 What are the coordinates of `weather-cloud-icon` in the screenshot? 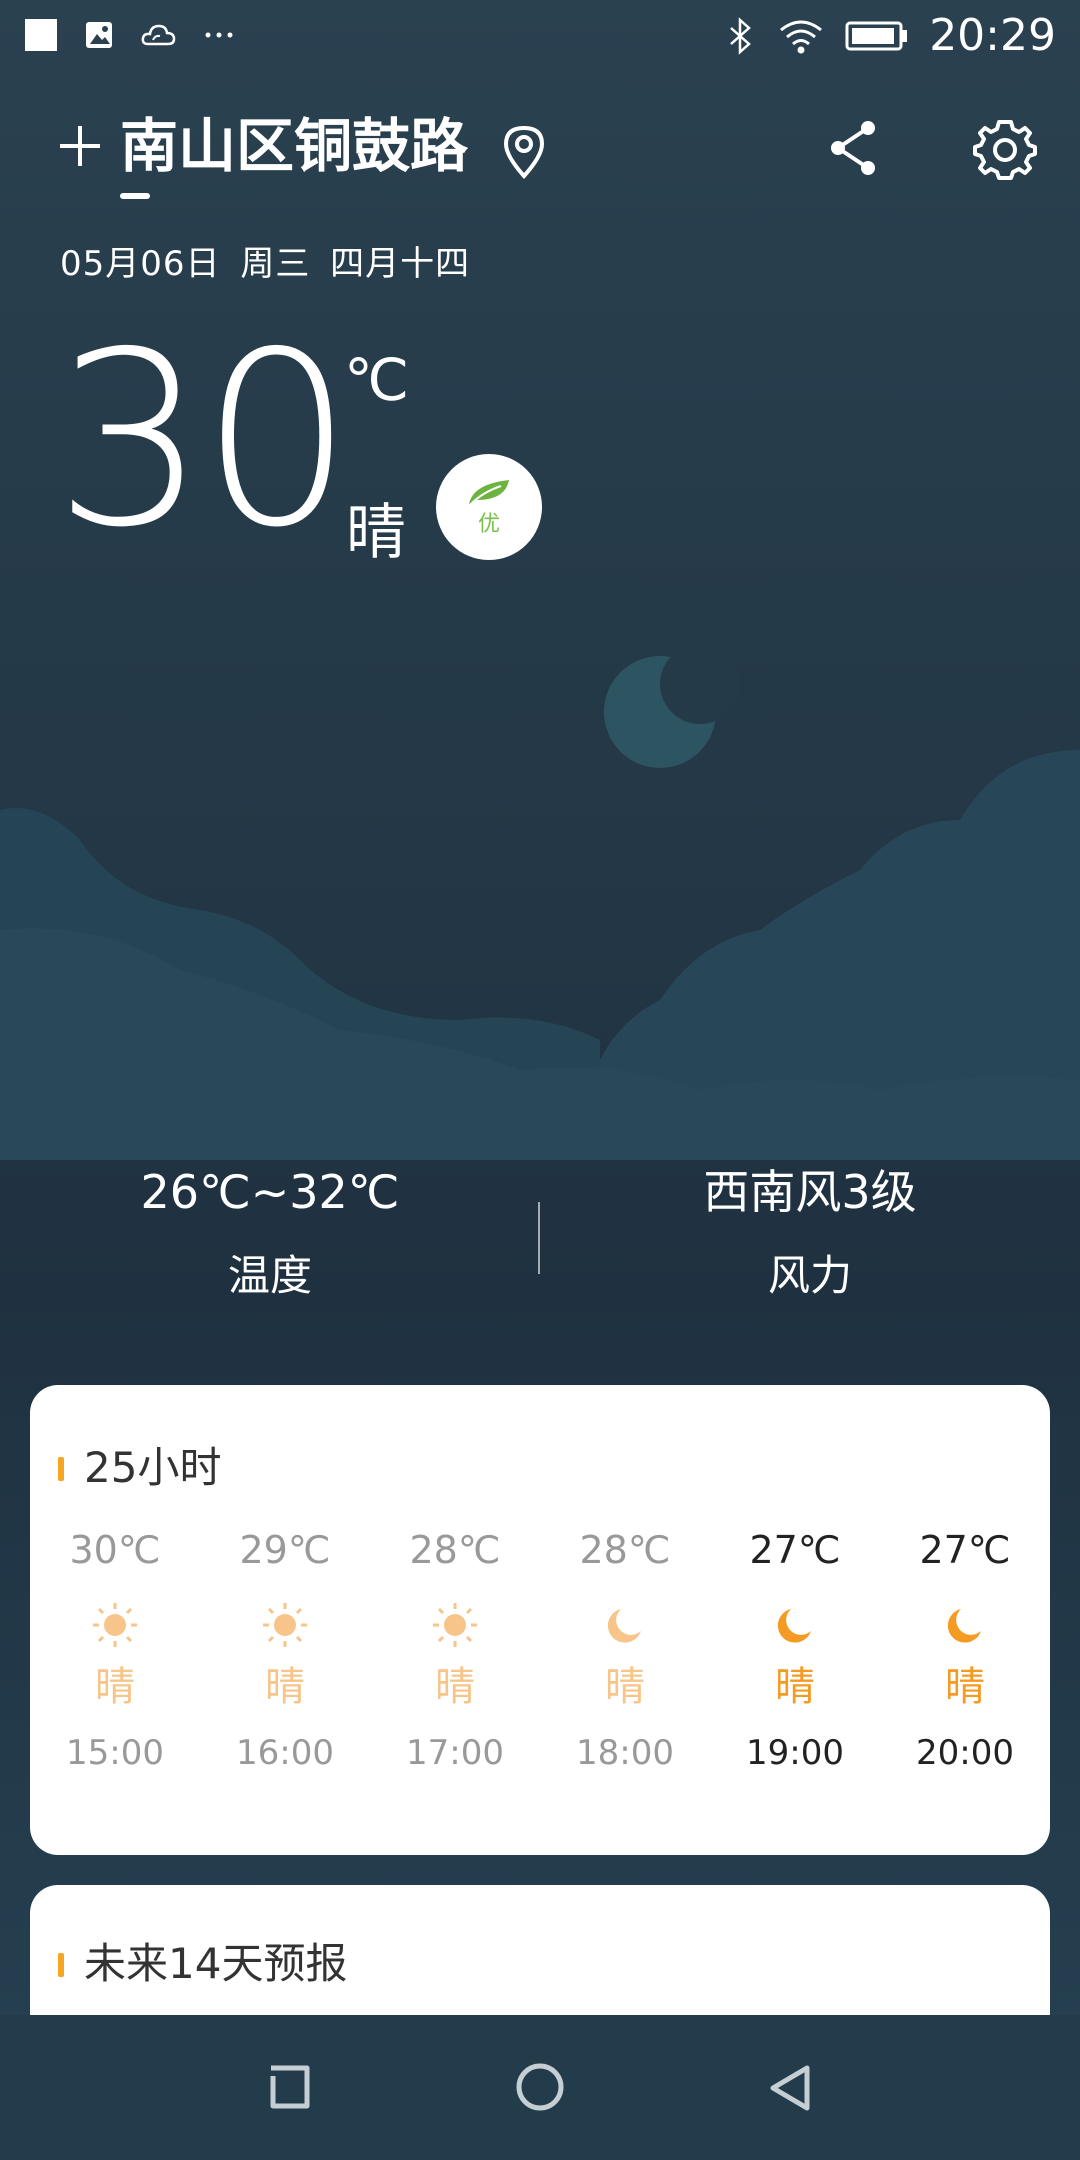 It's located at (159, 35).